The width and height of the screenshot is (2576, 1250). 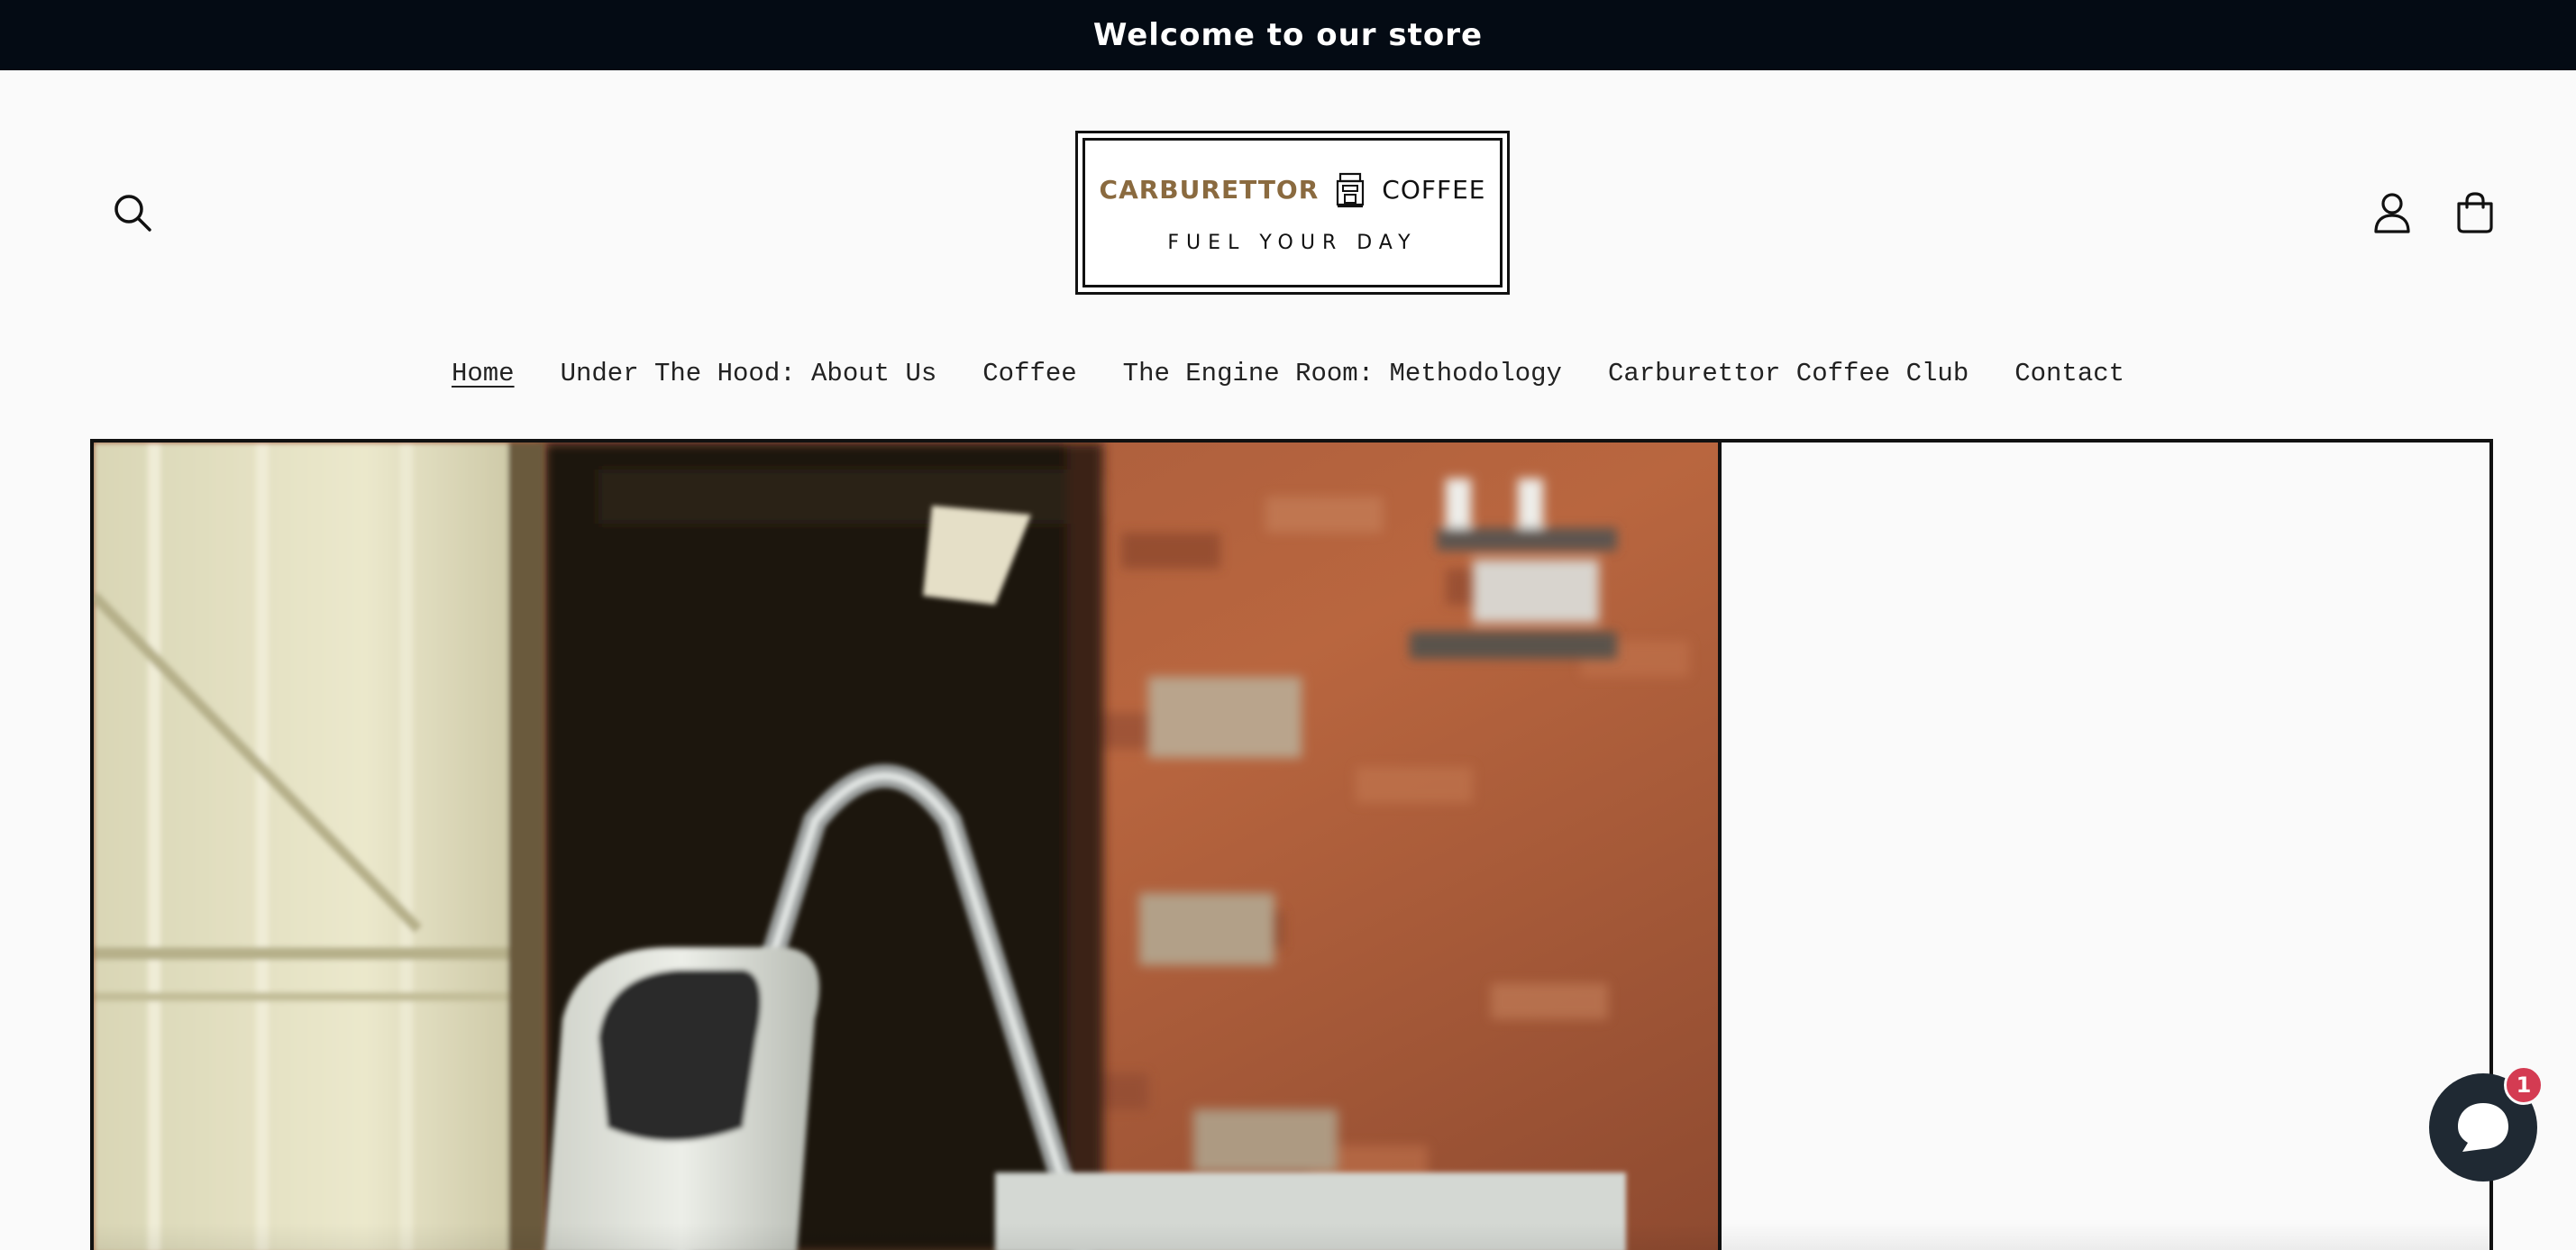 I want to click on logo-frame: CARBURETTOR COFFEE FUEL YOUR DAY, so click(x=1292, y=212).